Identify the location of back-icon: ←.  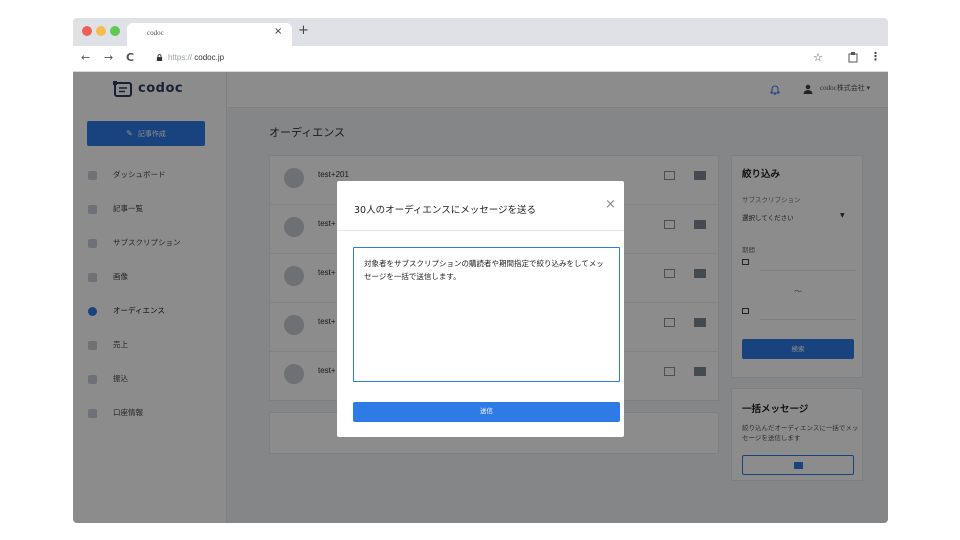
(85, 58).